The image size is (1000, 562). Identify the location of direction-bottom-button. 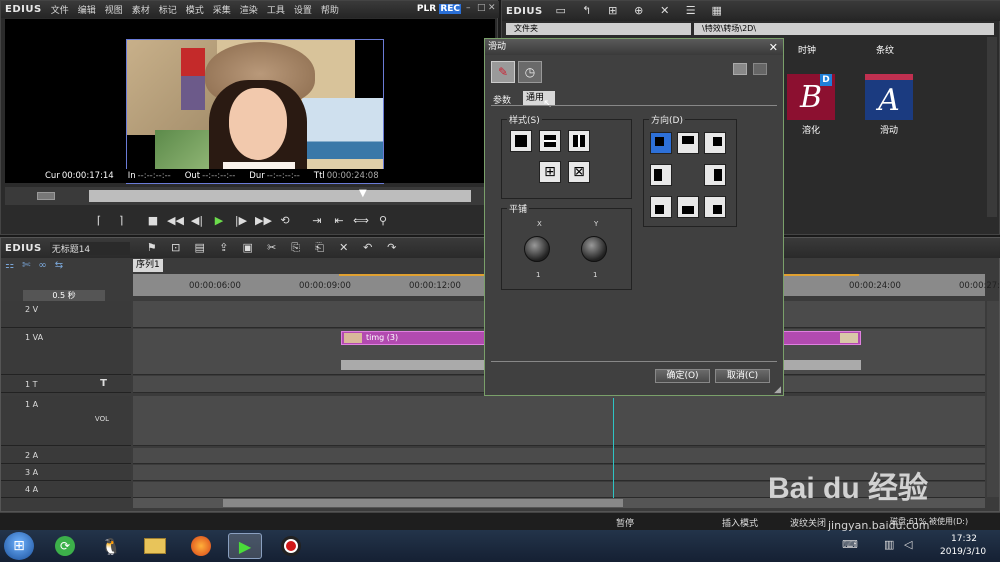
(688, 207).